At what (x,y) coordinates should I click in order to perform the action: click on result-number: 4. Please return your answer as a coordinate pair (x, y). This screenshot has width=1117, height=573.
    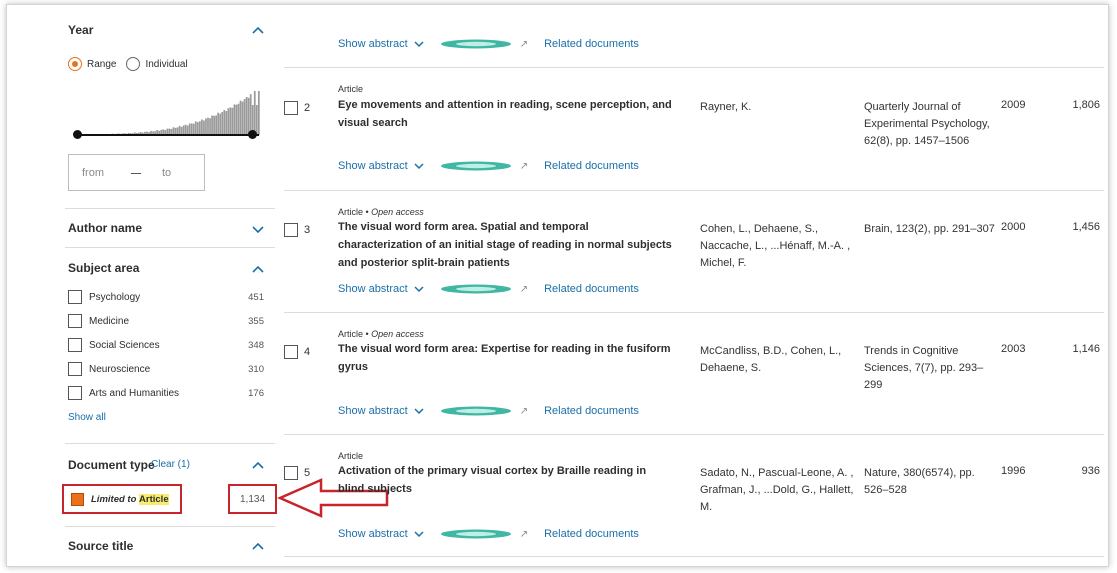
    Looking at the image, I should click on (307, 352).